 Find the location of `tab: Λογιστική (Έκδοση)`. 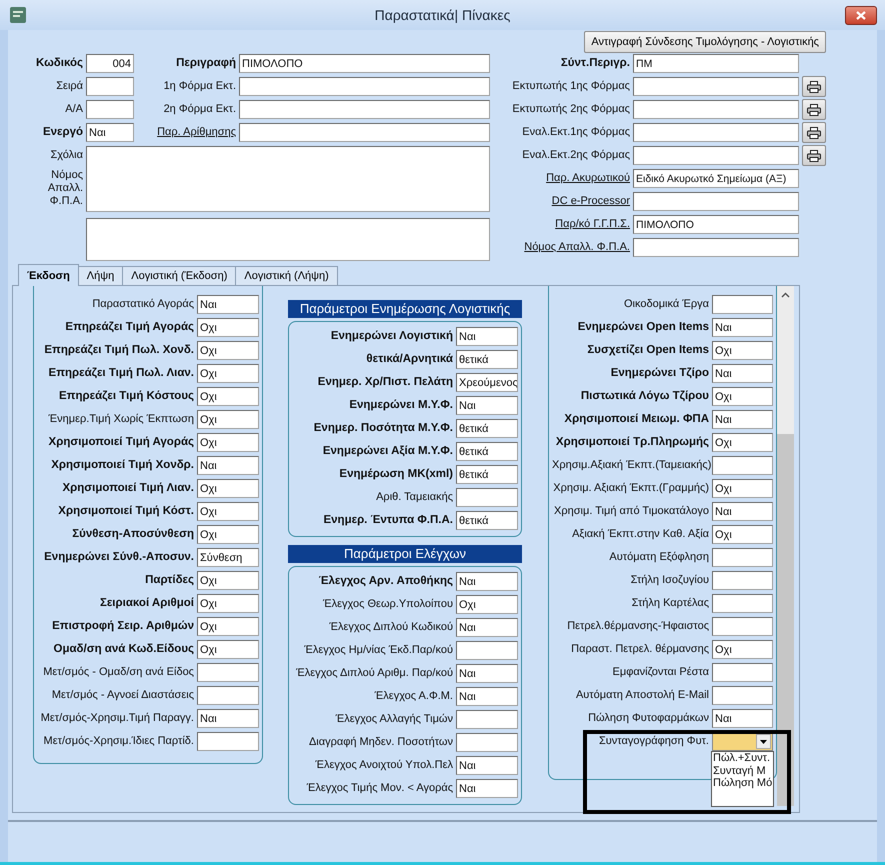

tab: Λογιστική (Έκδοση) is located at coordinates (179, 275).